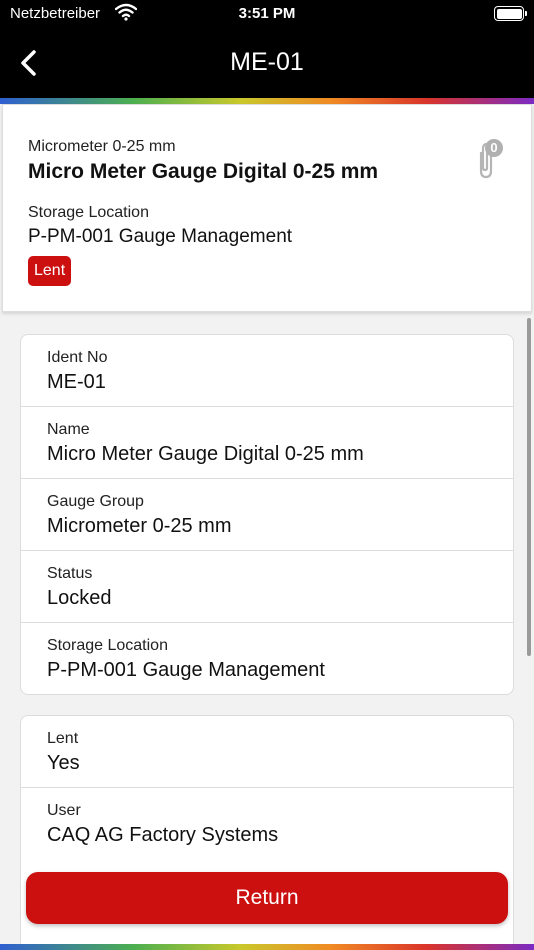 The height and width of the screenshot is (950, 534). I want to click on status-badge: Lent, so click(50, 271).